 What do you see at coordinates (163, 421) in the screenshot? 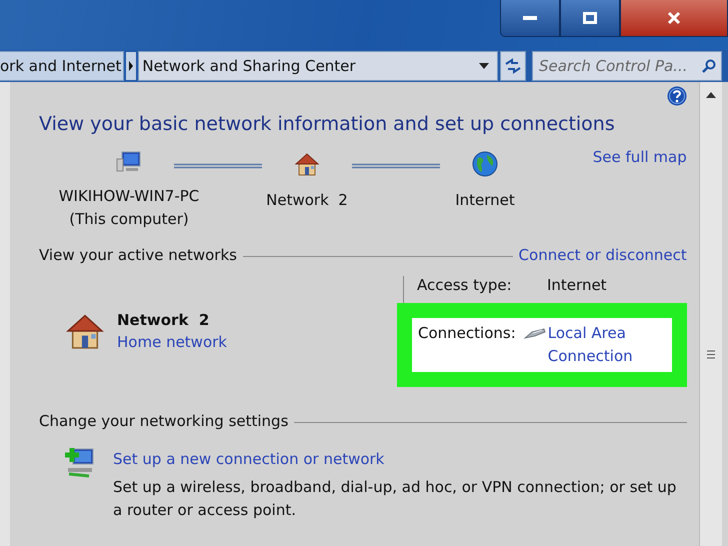
I see `section-title: Change your networking settings` at bounding box center [163, 421].